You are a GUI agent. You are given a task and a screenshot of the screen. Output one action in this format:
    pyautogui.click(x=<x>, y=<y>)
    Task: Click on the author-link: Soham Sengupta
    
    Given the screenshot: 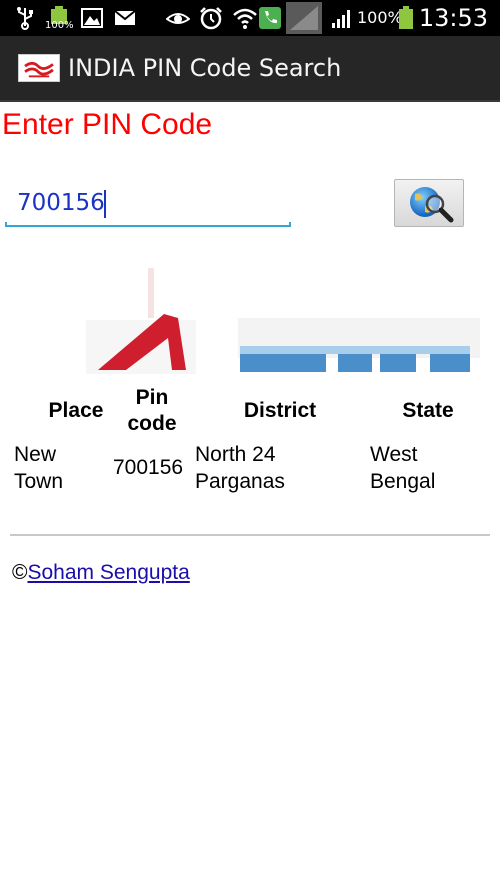 What is the action you would take?
    pyautogui.click(x=108, y=572)
    